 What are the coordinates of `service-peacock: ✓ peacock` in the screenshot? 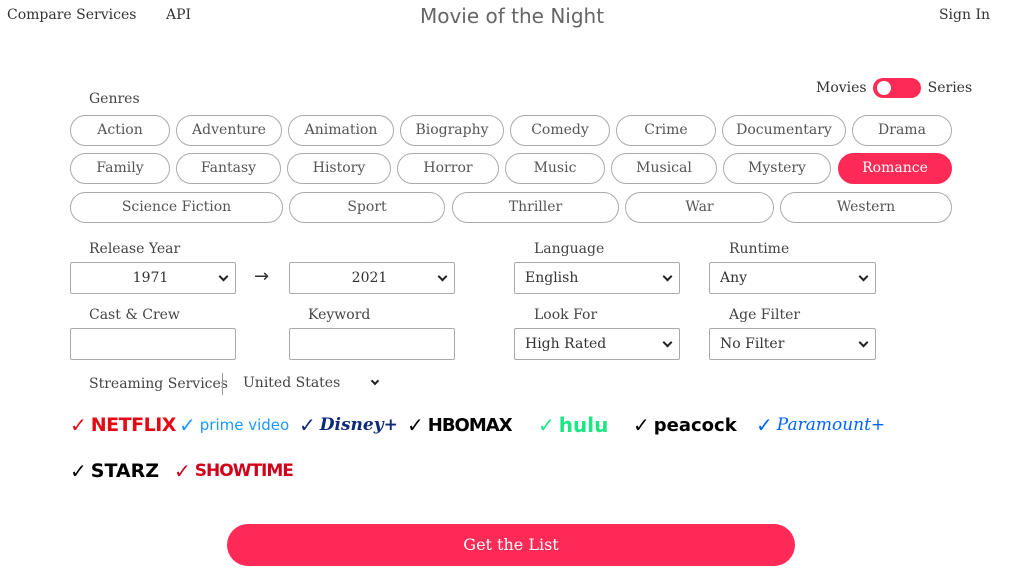 It's located at (685, 425).